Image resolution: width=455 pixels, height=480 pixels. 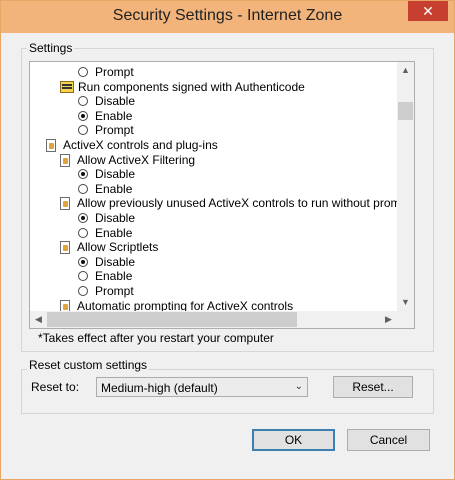 I want to click on reset-level-value: Medium-high (default), so click(x=159, y=388).